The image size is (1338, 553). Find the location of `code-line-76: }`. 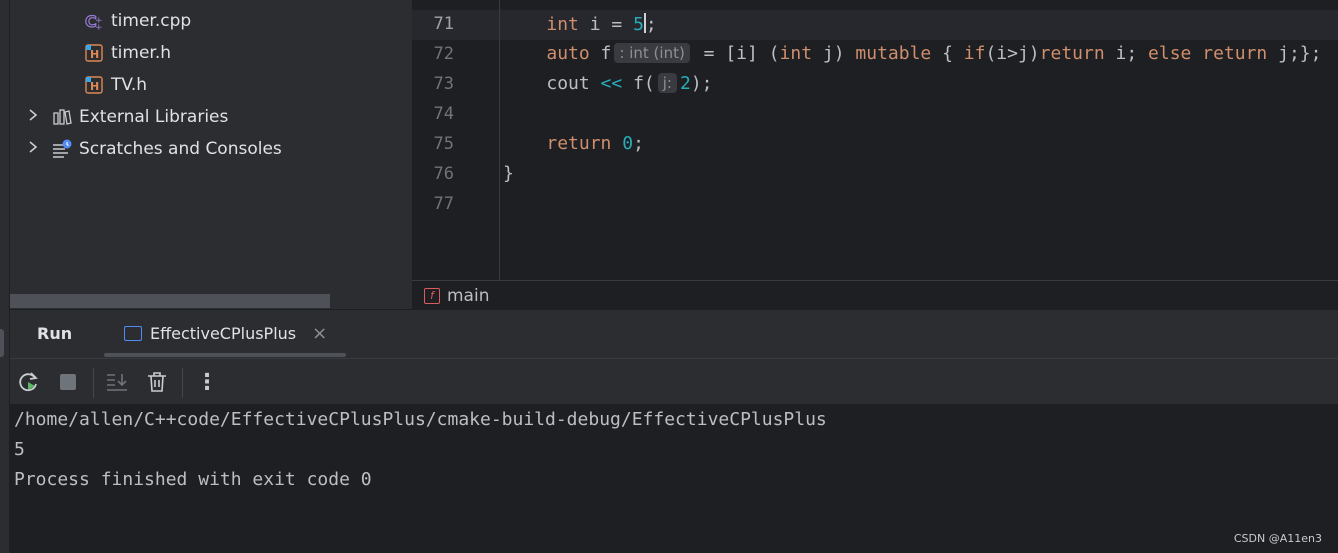

code-line-76: } is located at coordinates (508, 173).